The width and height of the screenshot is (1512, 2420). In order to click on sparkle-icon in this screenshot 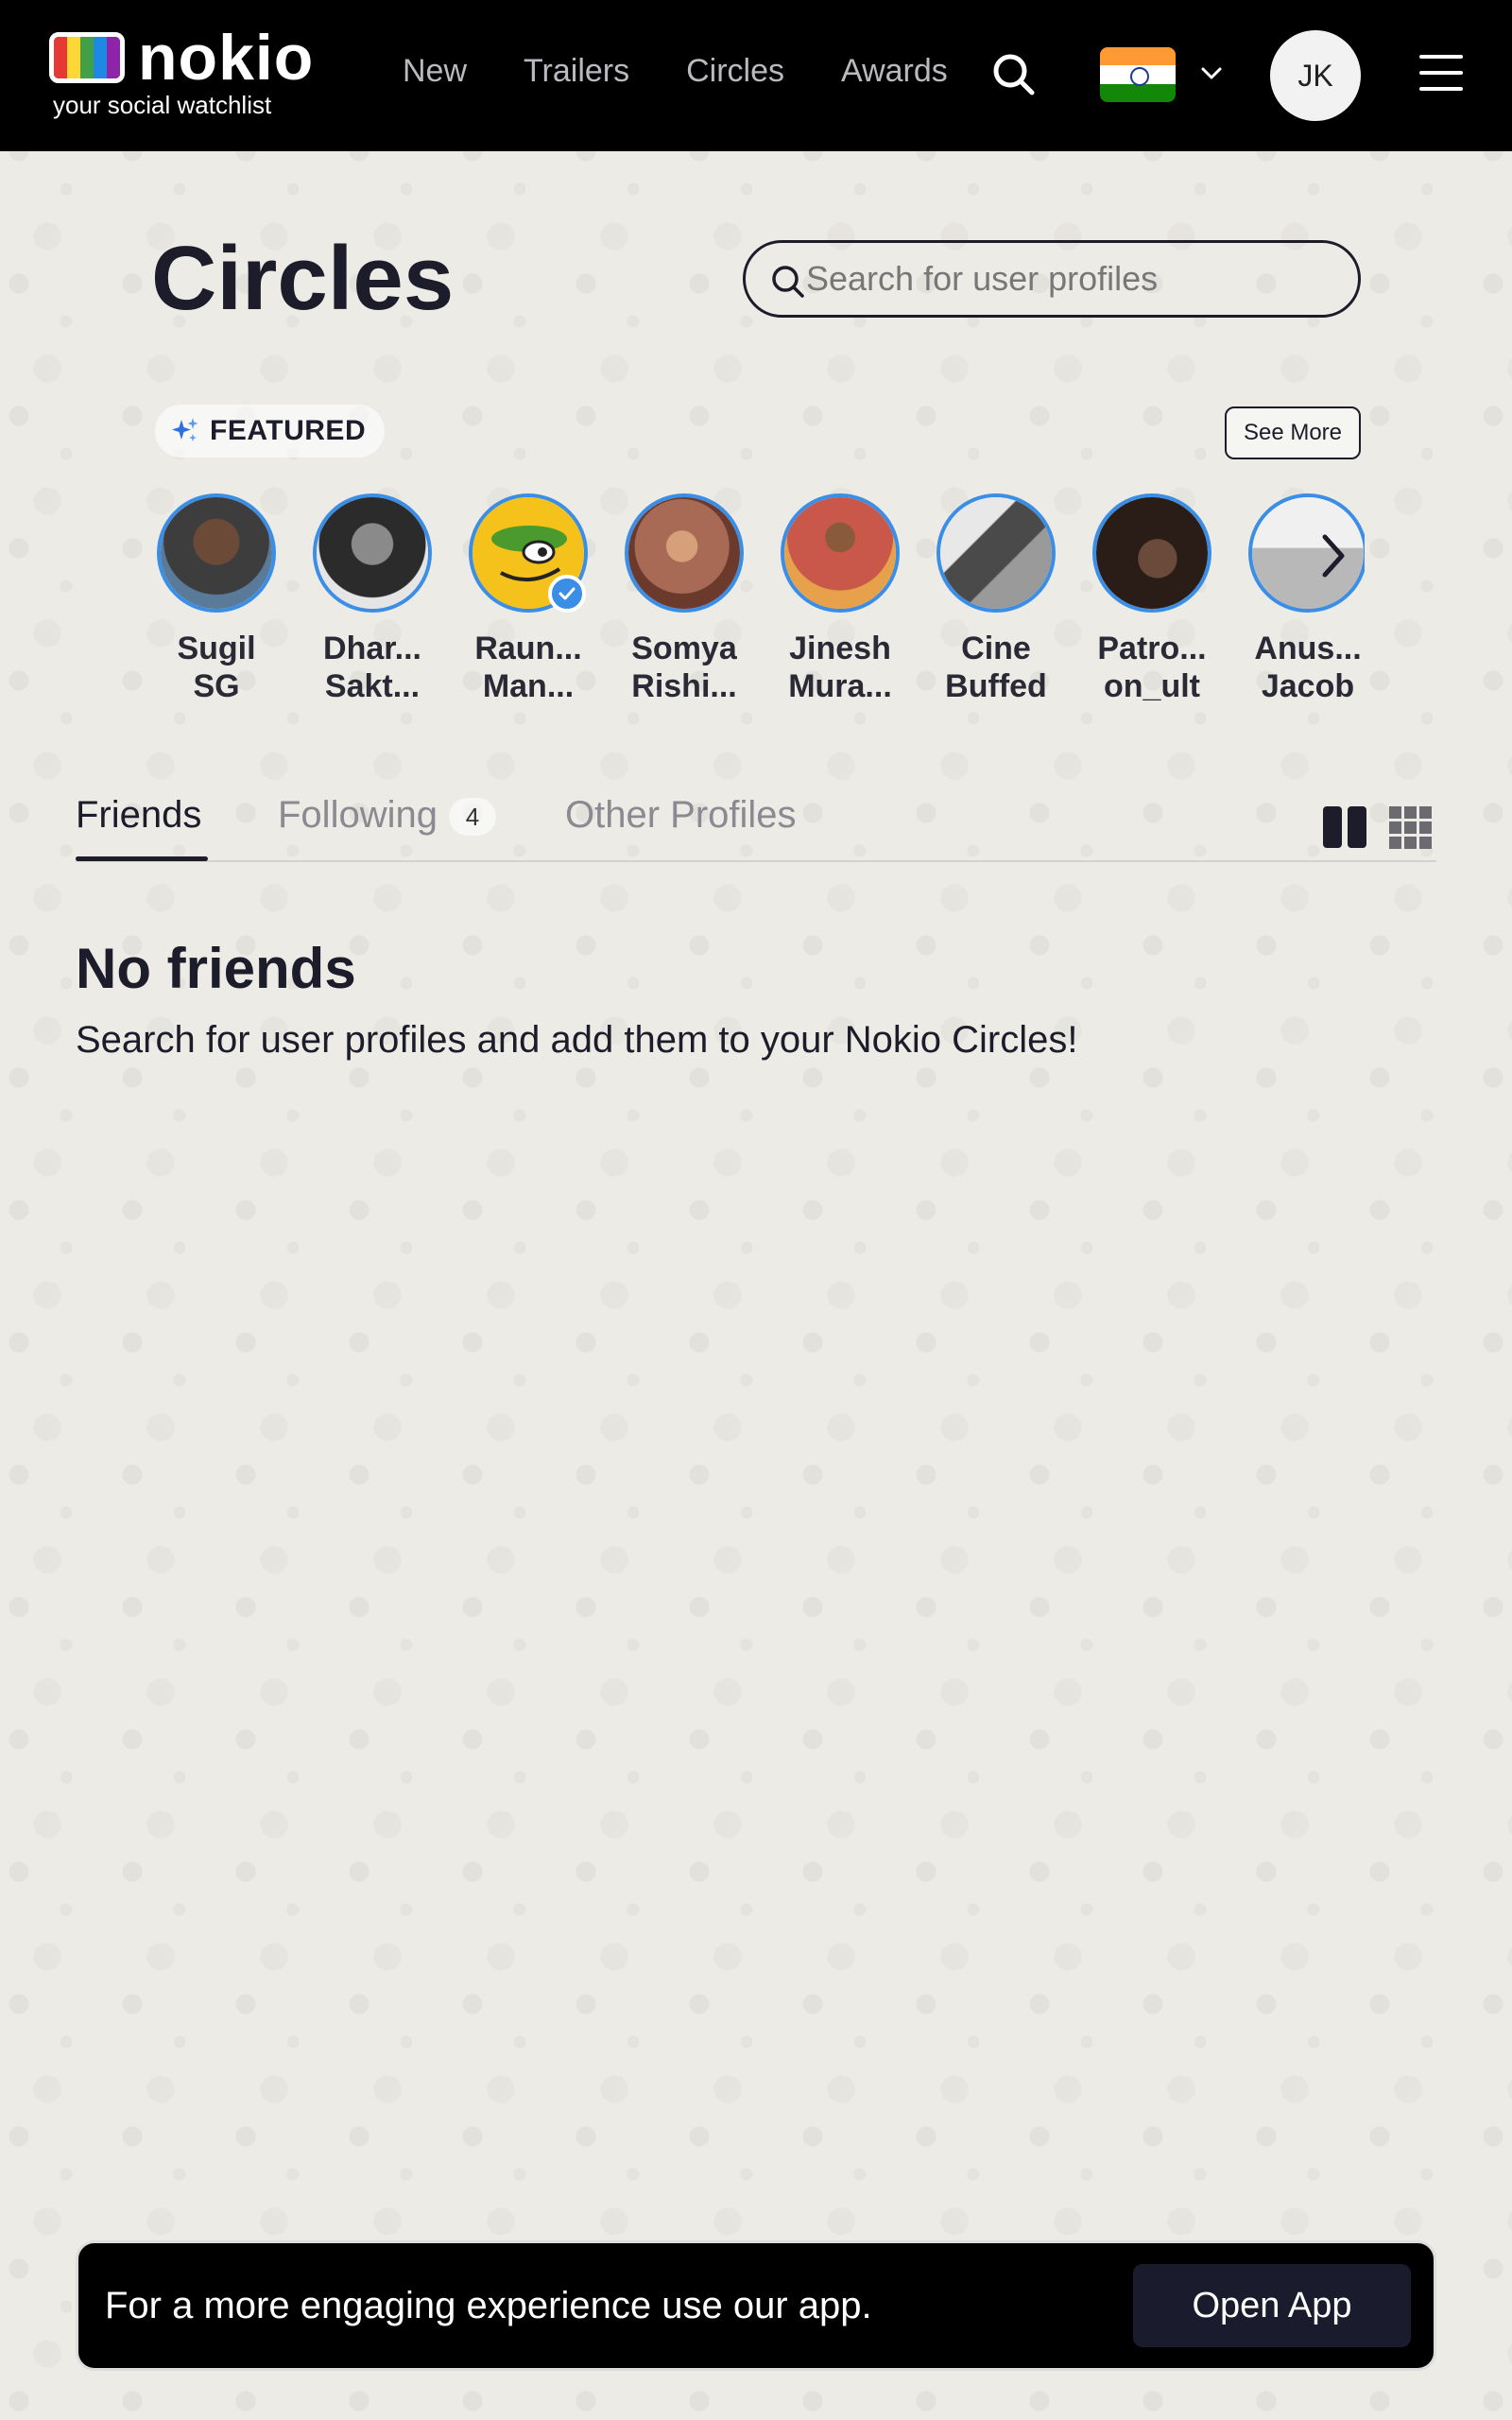, I will do `click(185, 430)`.